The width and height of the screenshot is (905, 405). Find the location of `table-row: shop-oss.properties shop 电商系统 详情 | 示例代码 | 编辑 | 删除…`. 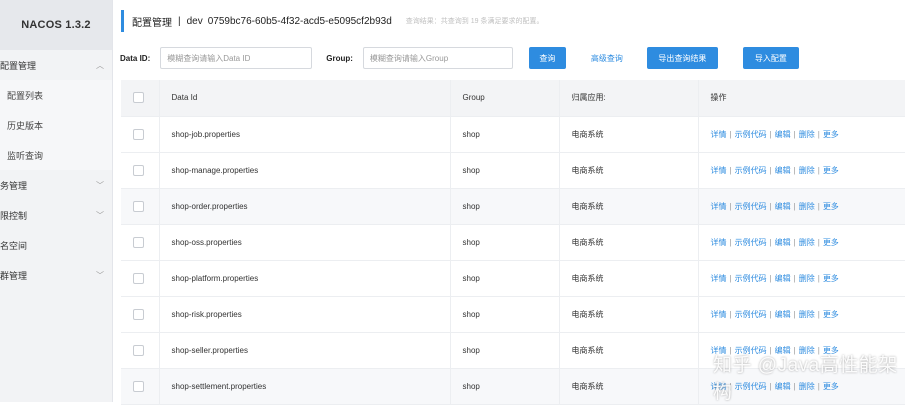

table-row: shop-oss.properties shop 电商系统 详情 | 示例代码 | 编辑 | 删除… is located at coordinates (513, 242).